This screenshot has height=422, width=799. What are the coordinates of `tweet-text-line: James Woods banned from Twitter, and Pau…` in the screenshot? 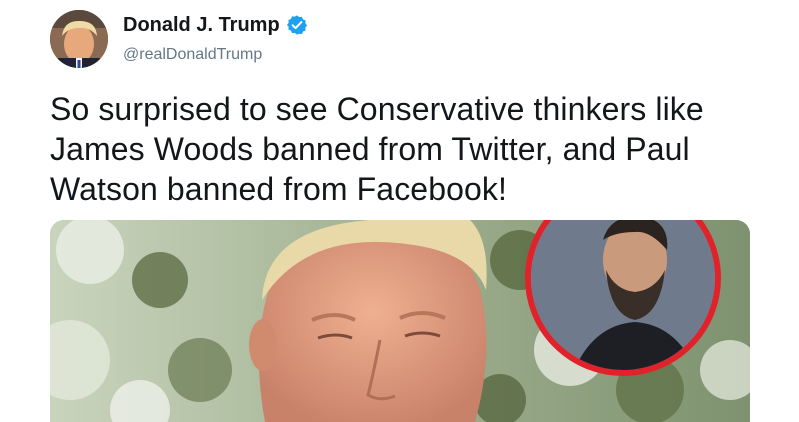 It's located at (370, 149).